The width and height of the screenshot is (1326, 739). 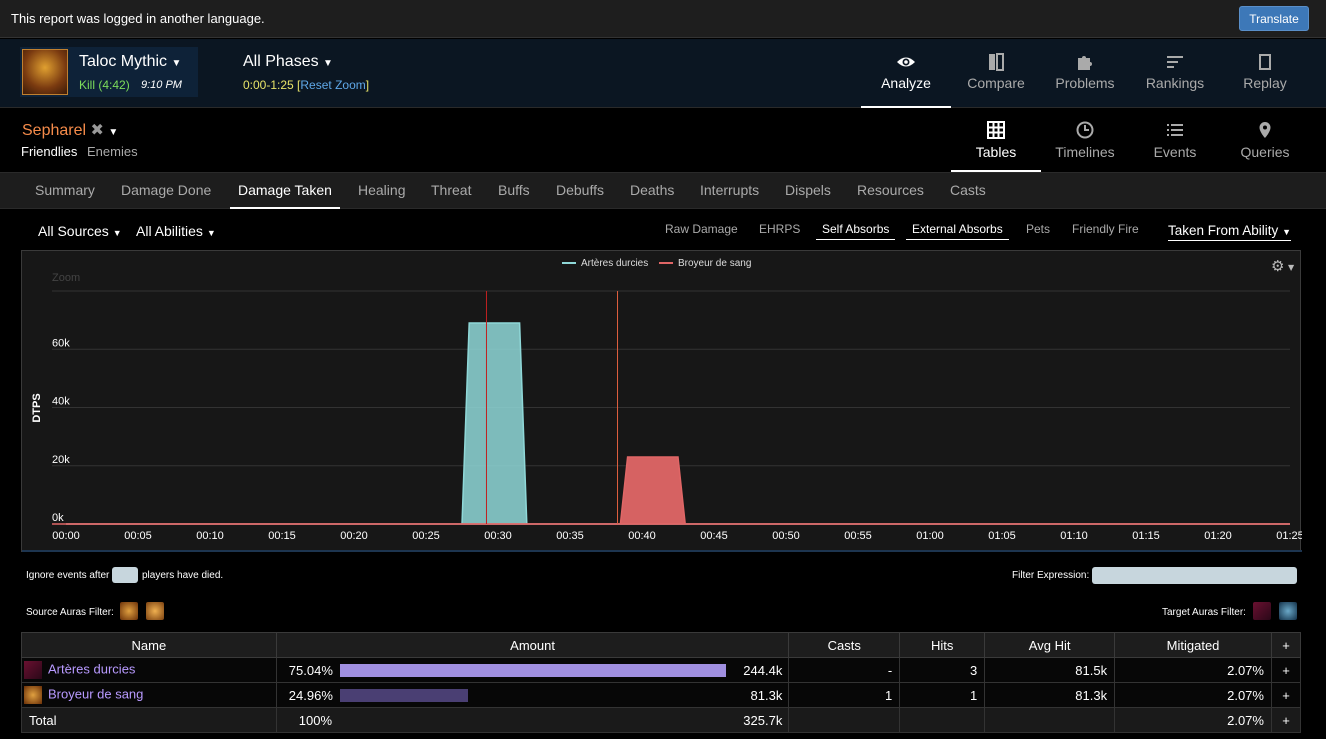 What do you see at coordinates (779, 229) in the screenshot?
I see `ehrps-option: EHRPS` at bounding box center [779, 229].